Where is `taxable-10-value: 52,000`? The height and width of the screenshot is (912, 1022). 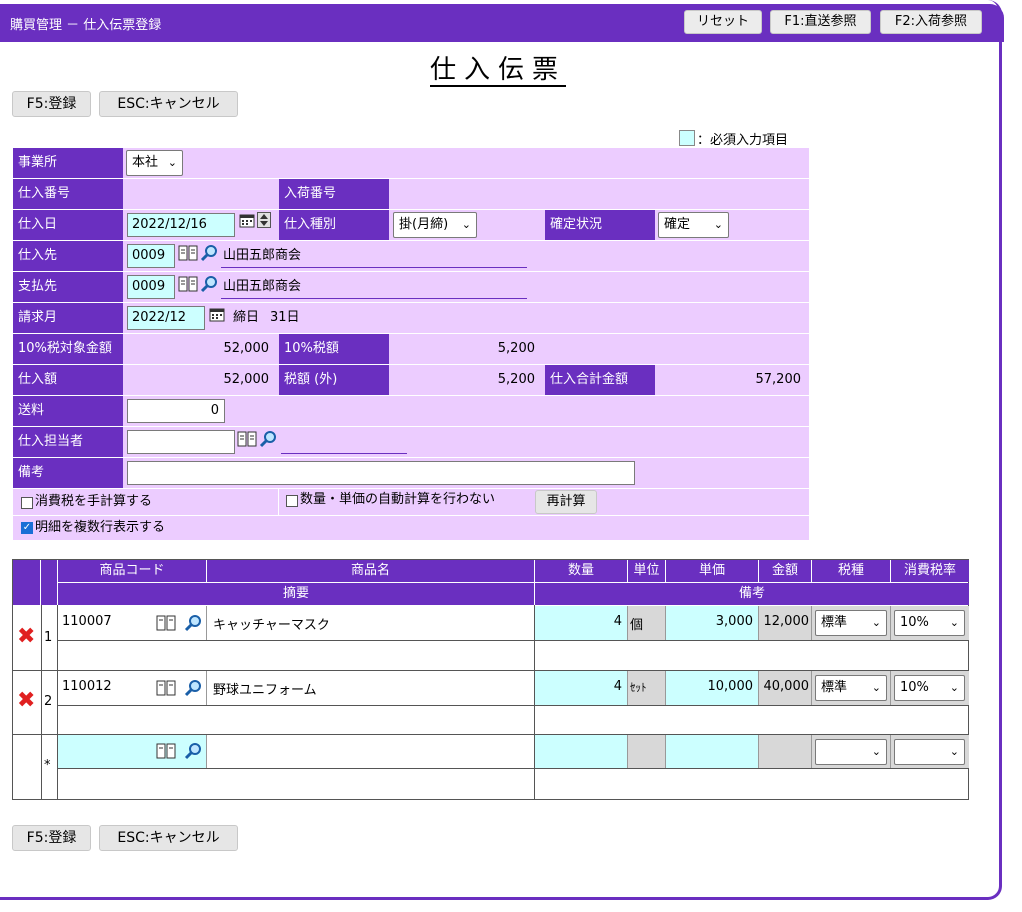 taxable-10-value: 52,000 is located at coordinates (246, 348).